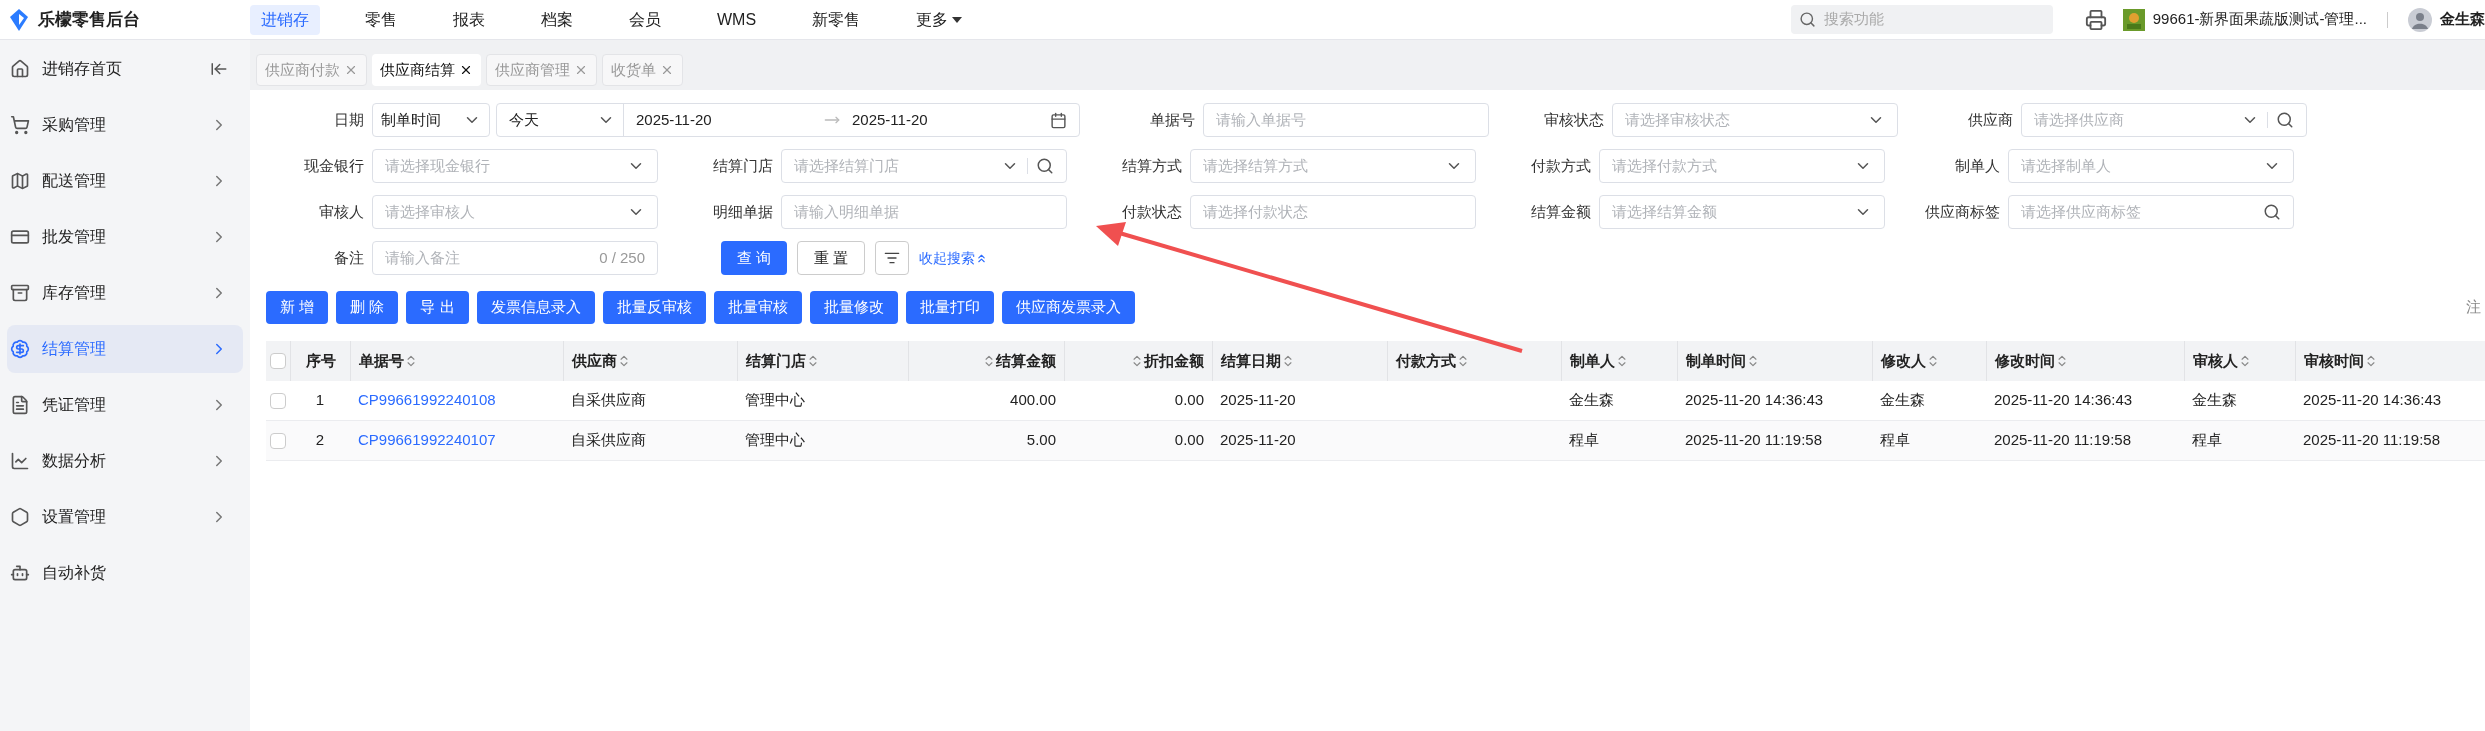  Describe the element at coordinates (427, 400) in the screenshot. I see `document-link: CP99661992240108` at that location.